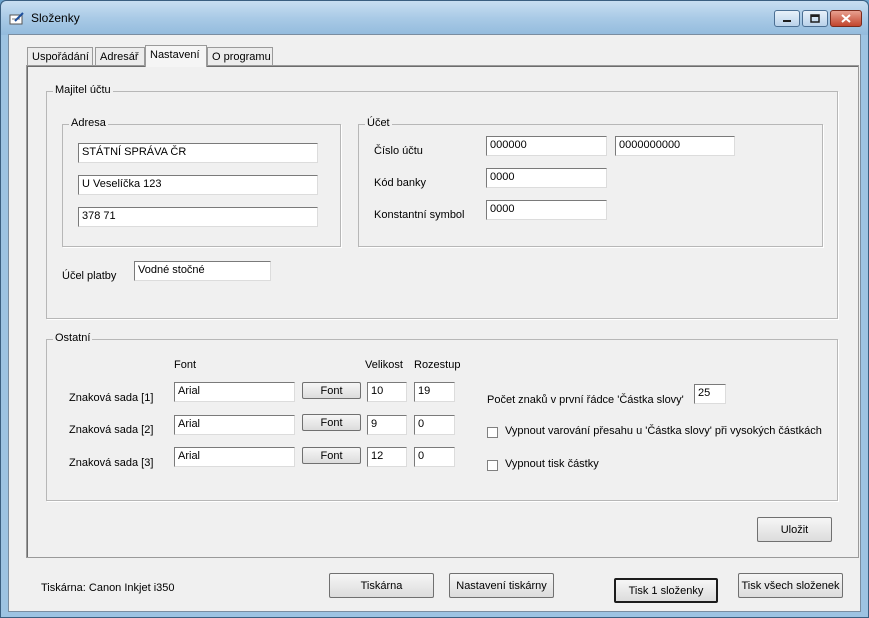 The width and height of the screenshot is (869, 618). I want to click on address-line3-input: 378 71, so click(198, 217).